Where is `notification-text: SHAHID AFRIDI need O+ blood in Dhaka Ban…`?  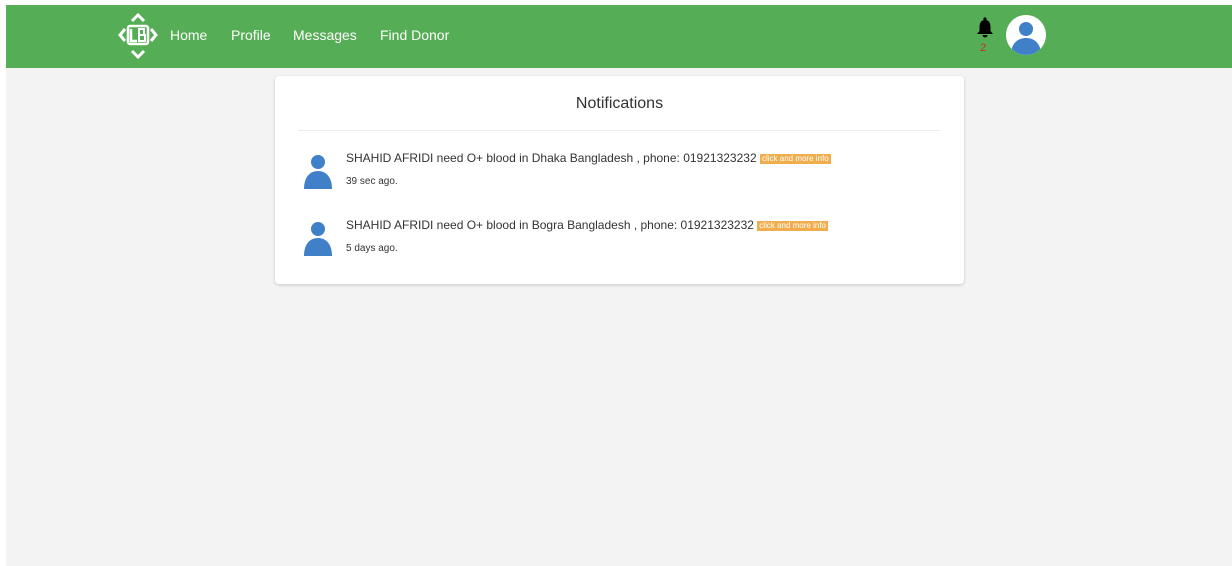
notification-text: SHAHID AFRIDI need O+ blood in Dhaka Ban… is located at coordinates (588, 158).